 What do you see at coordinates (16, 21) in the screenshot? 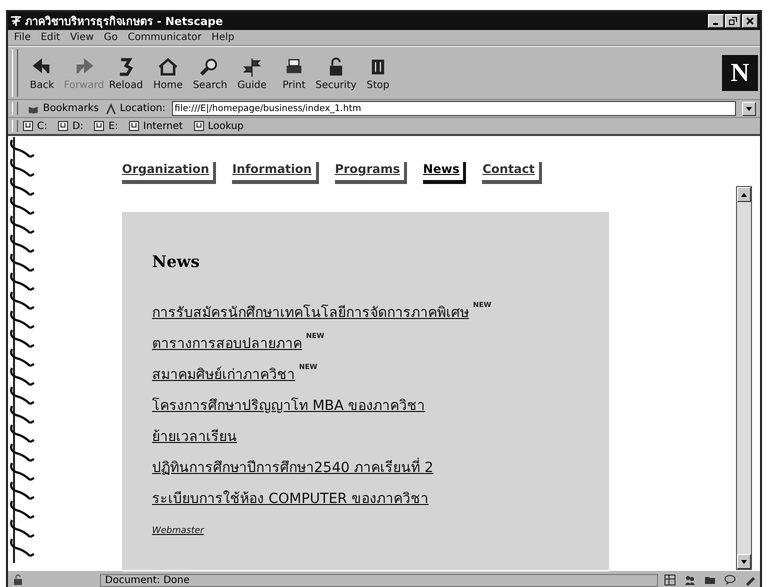
I see `app-icon` at bounding box center [16, 21].